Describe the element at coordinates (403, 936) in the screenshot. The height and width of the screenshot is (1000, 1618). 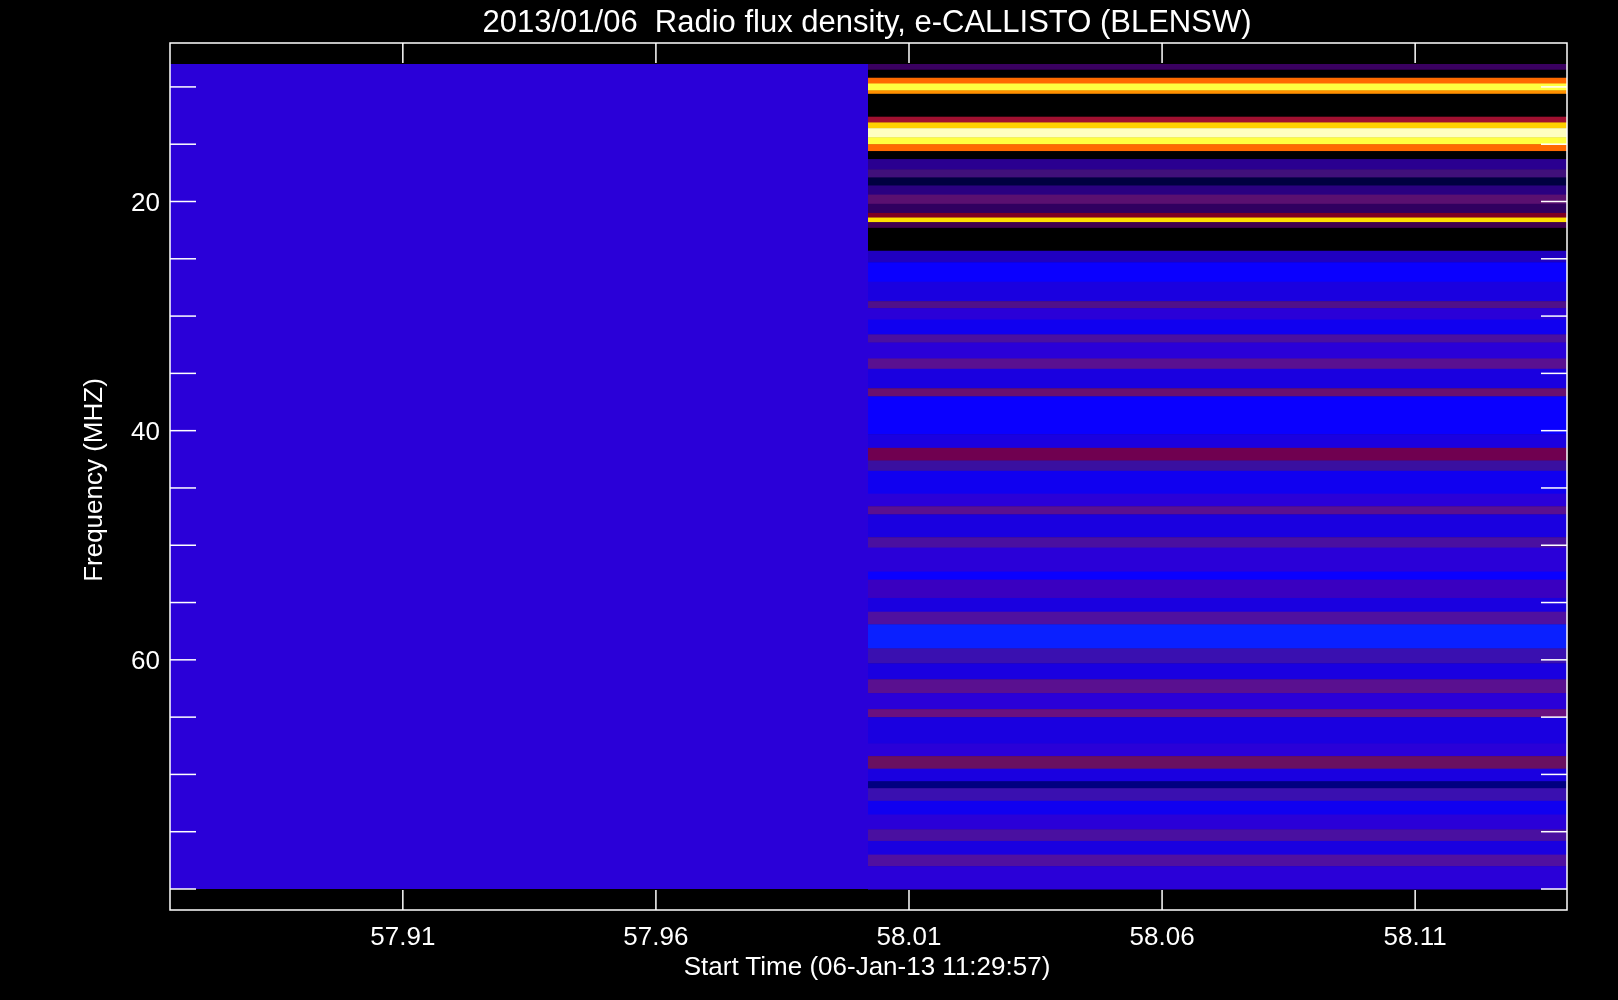
I see `x-tick-label: 57.91` at that location.